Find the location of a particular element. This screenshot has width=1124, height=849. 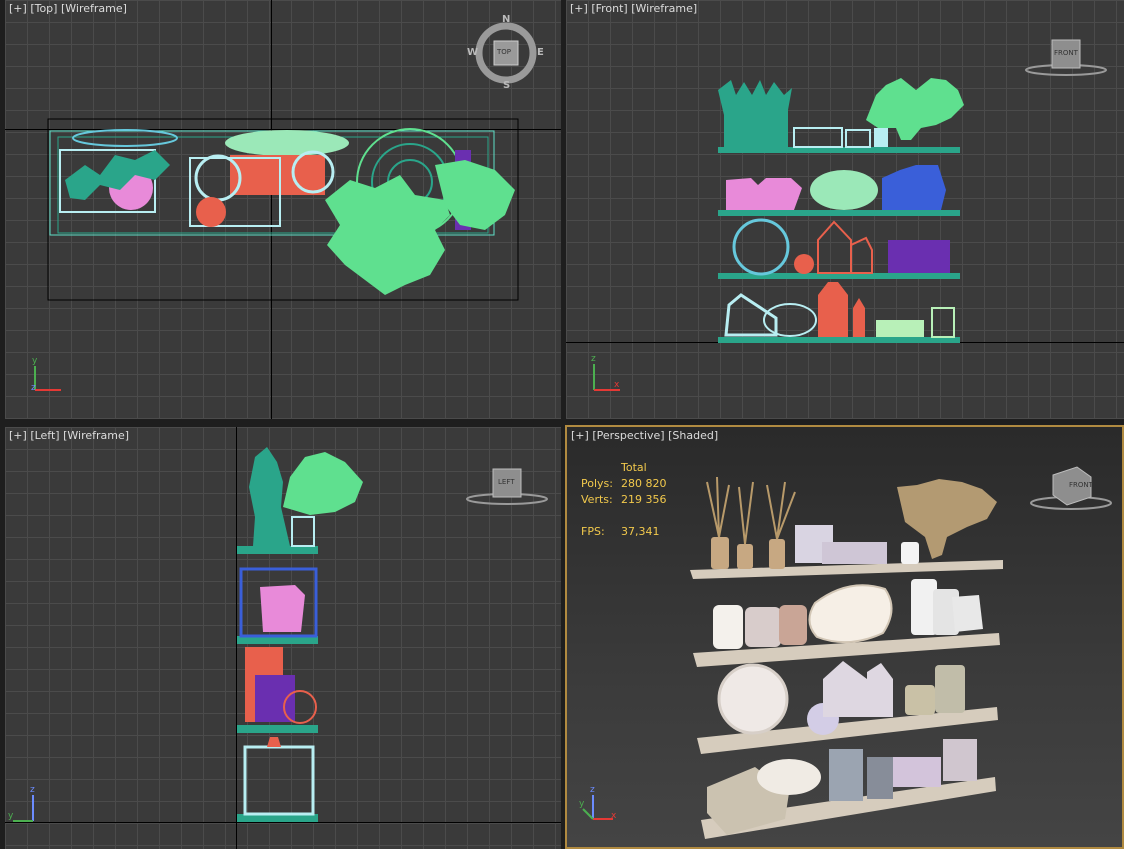

left-axis-tripod: z y is located at coordinates (27, 809).